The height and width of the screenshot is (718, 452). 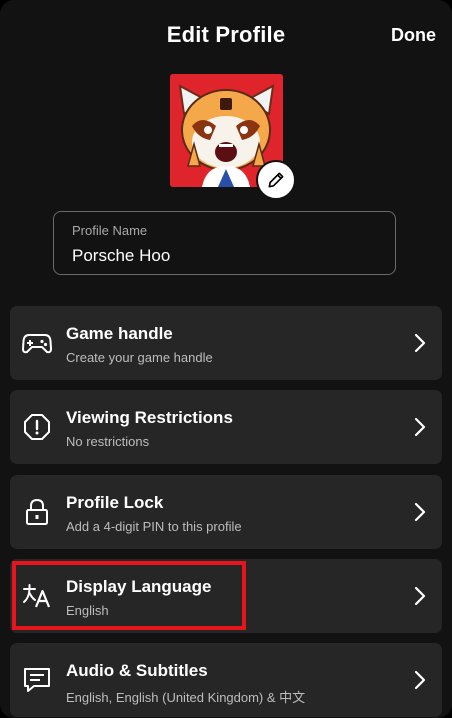 I want to click on menu-item-viewing-restrictions: Viewing Restrictions No restrictions, so click(x=226, y=427).